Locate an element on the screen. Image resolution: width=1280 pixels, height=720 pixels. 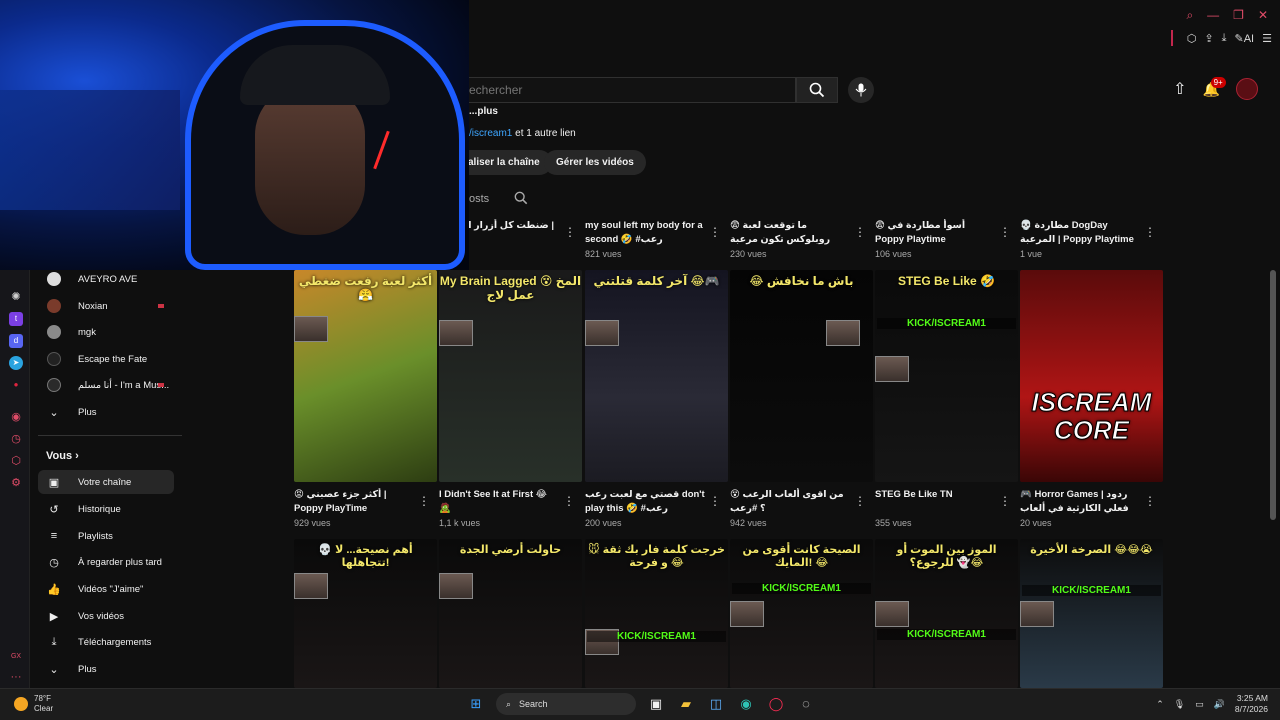
video-thumbnail: STEG Be Like 🤣 KICK/ISCREAM1 is located at coordinates (946, 376).